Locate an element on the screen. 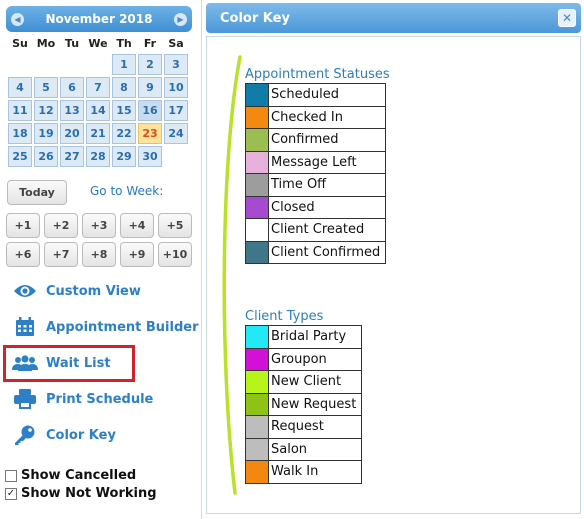 The image size is (584, 519). print-schedule-link: Print Schedule is located at coordinates (82, 399).